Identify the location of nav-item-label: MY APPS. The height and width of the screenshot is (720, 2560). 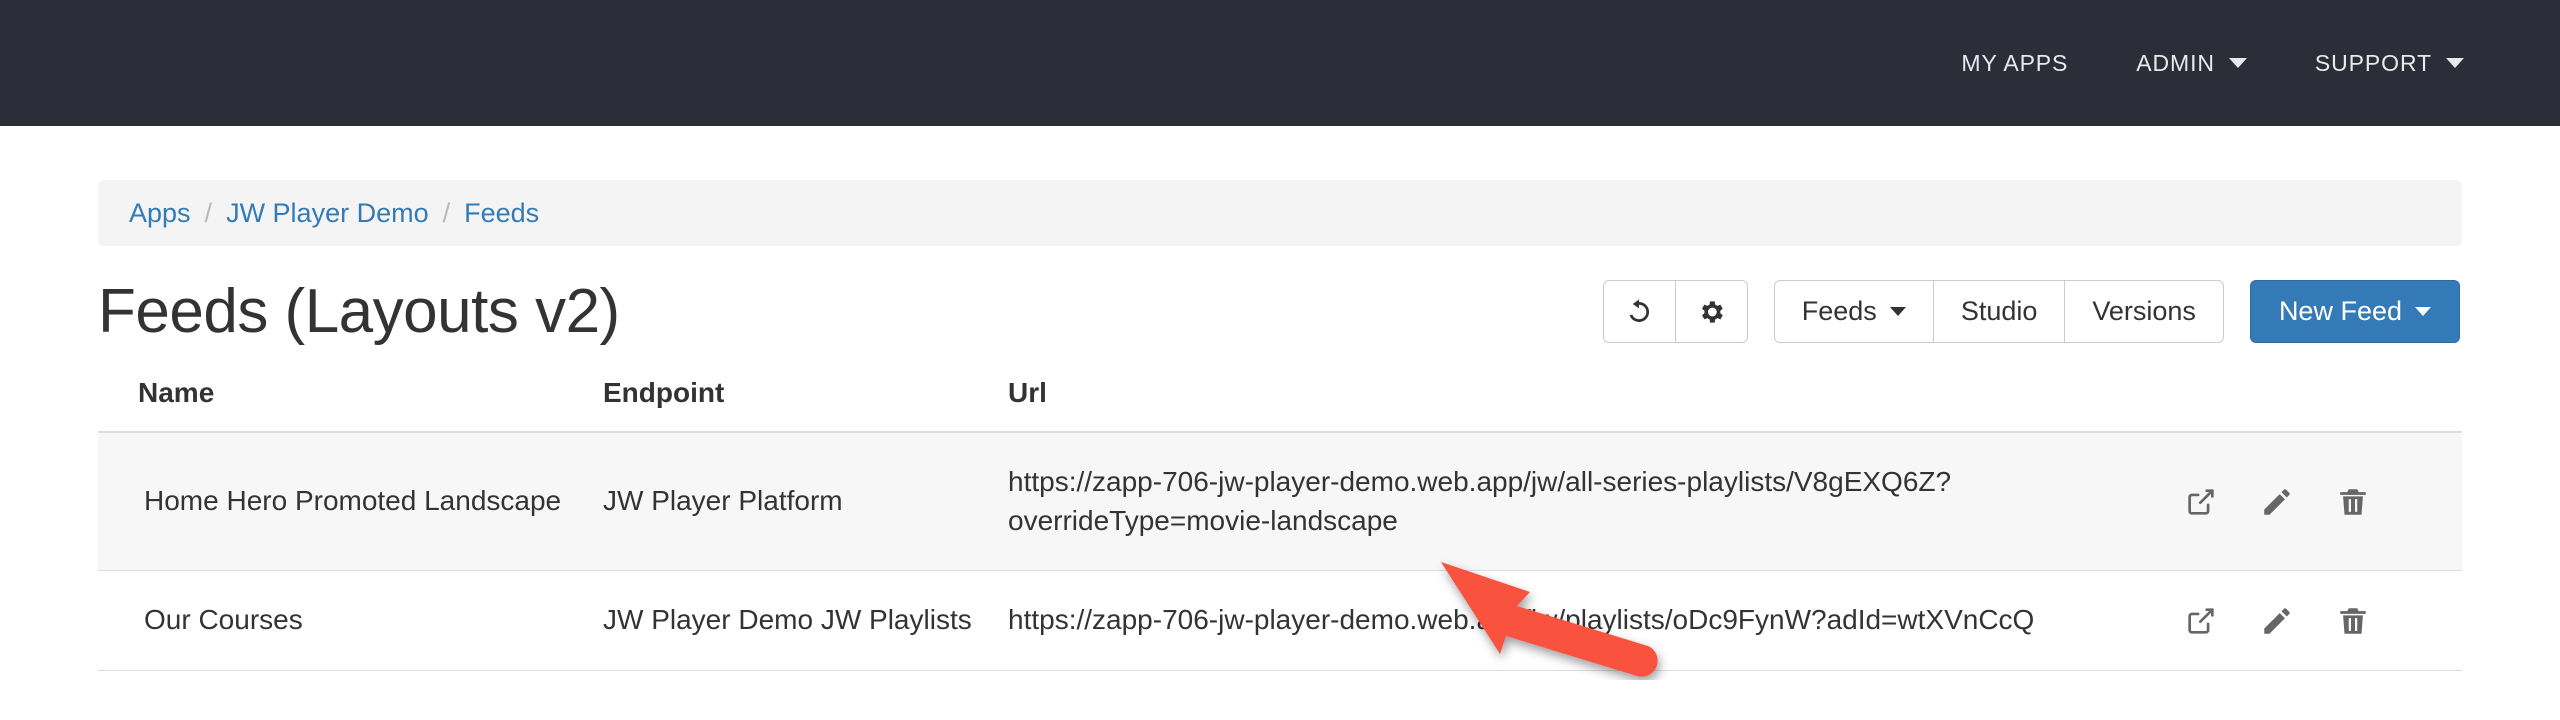
(2015, 62).